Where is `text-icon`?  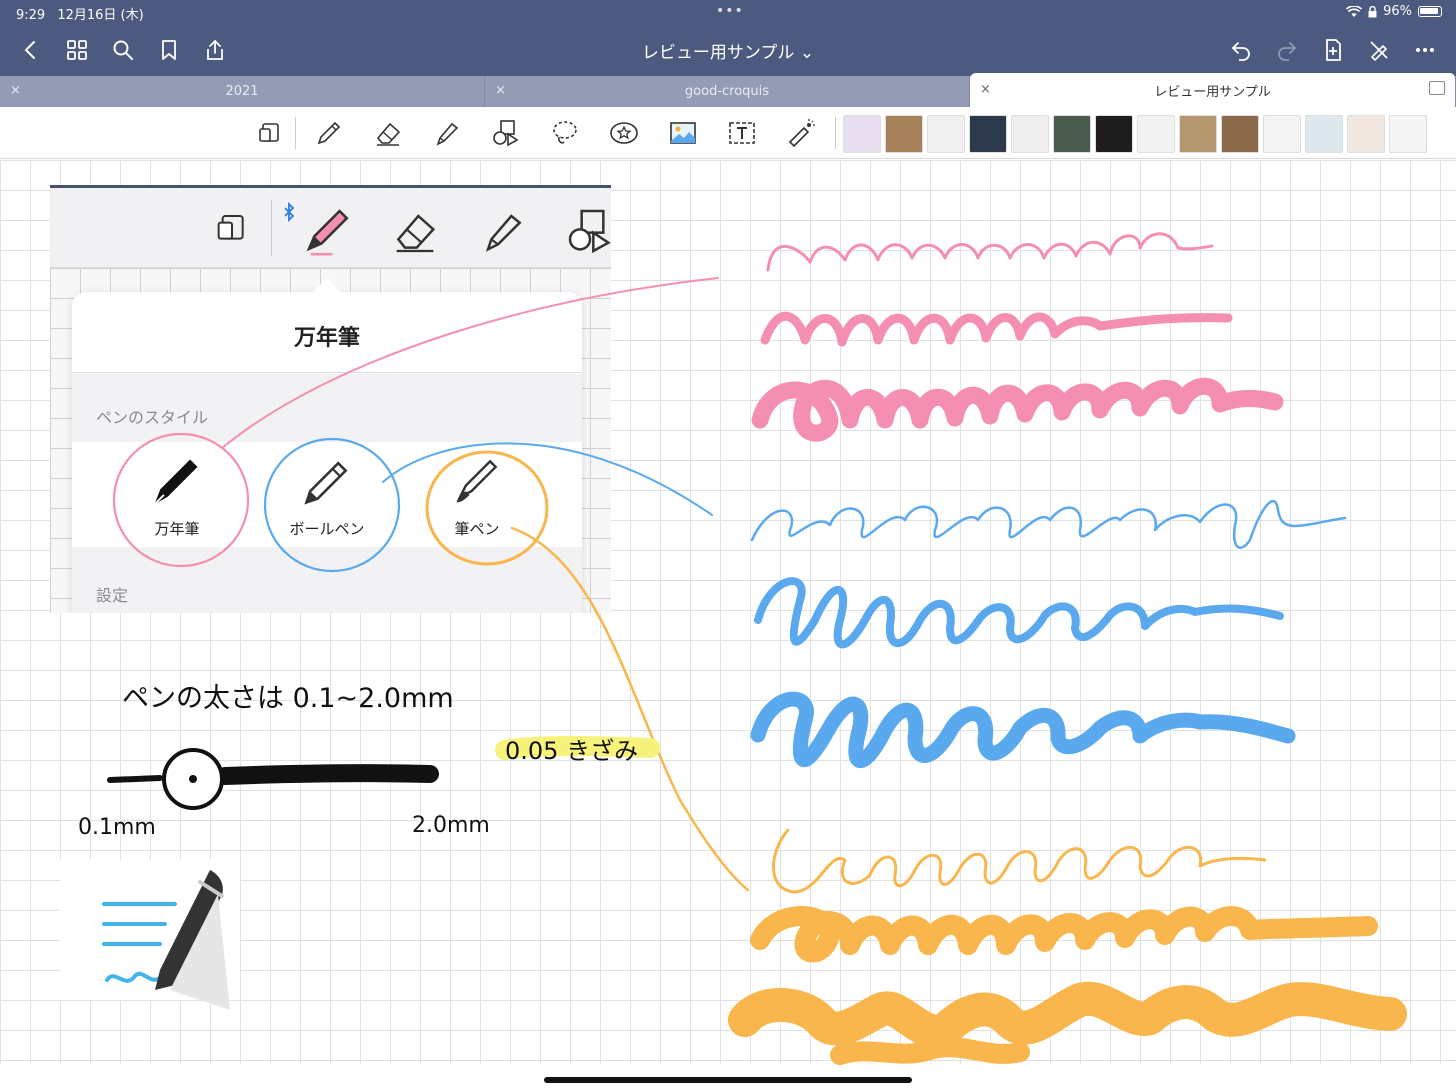 text-icon is located at coordinates (742, 133).